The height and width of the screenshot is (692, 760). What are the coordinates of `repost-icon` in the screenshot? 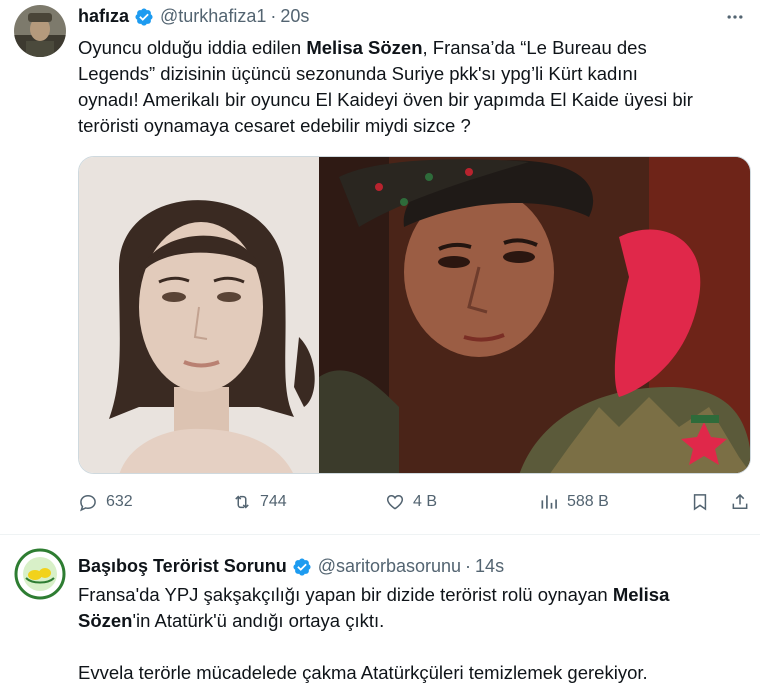 It's located at (242, 502).